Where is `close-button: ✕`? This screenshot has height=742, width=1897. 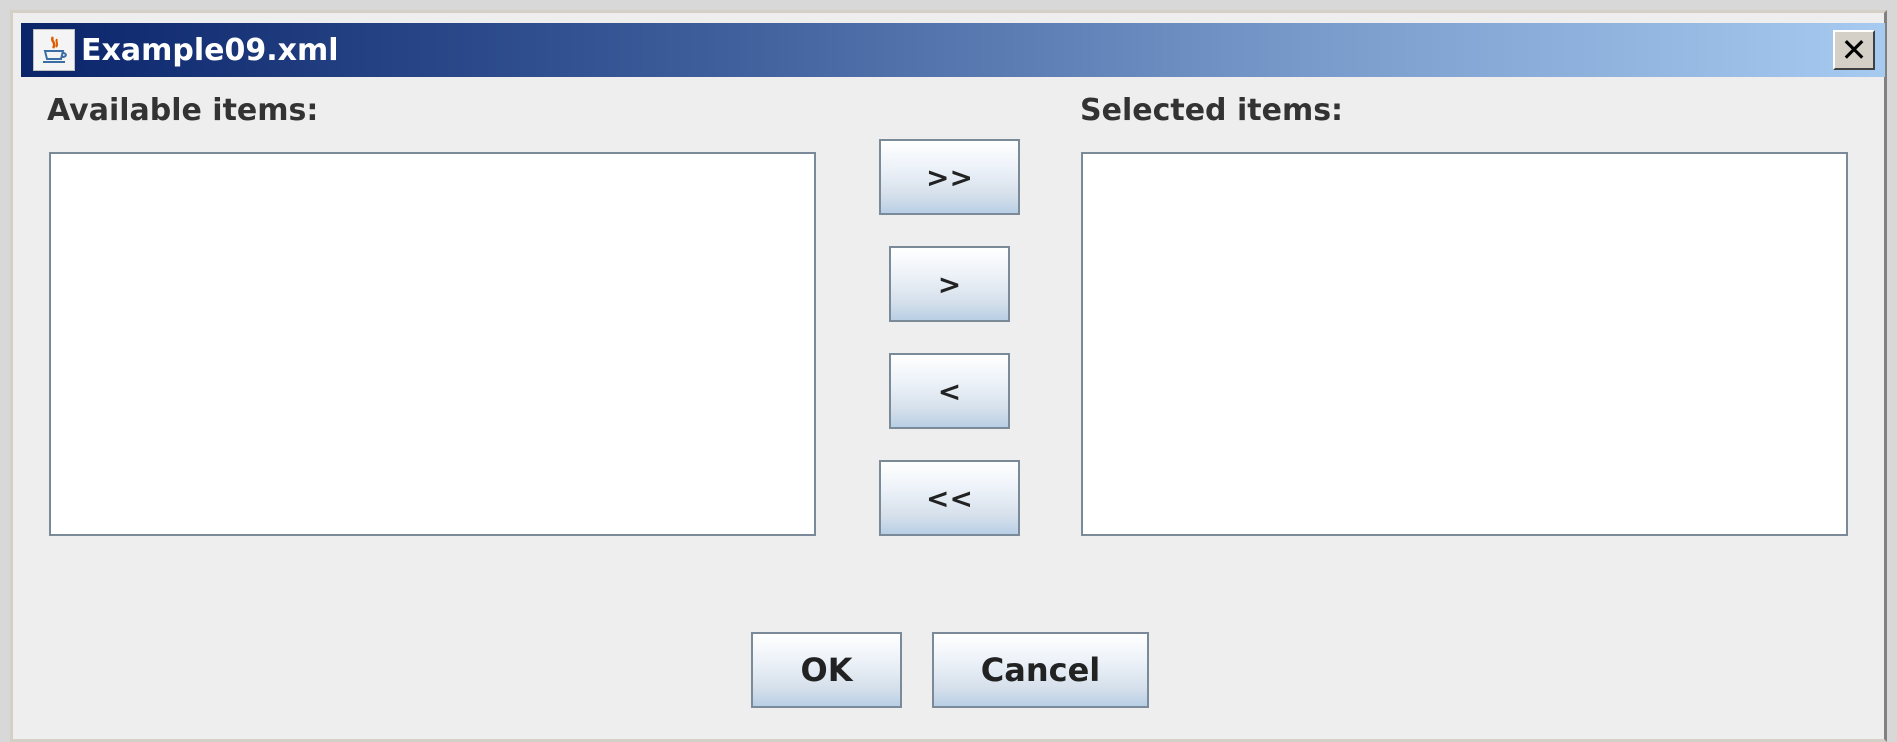 close-button: ✕ is located at coordinates (1854, 50).